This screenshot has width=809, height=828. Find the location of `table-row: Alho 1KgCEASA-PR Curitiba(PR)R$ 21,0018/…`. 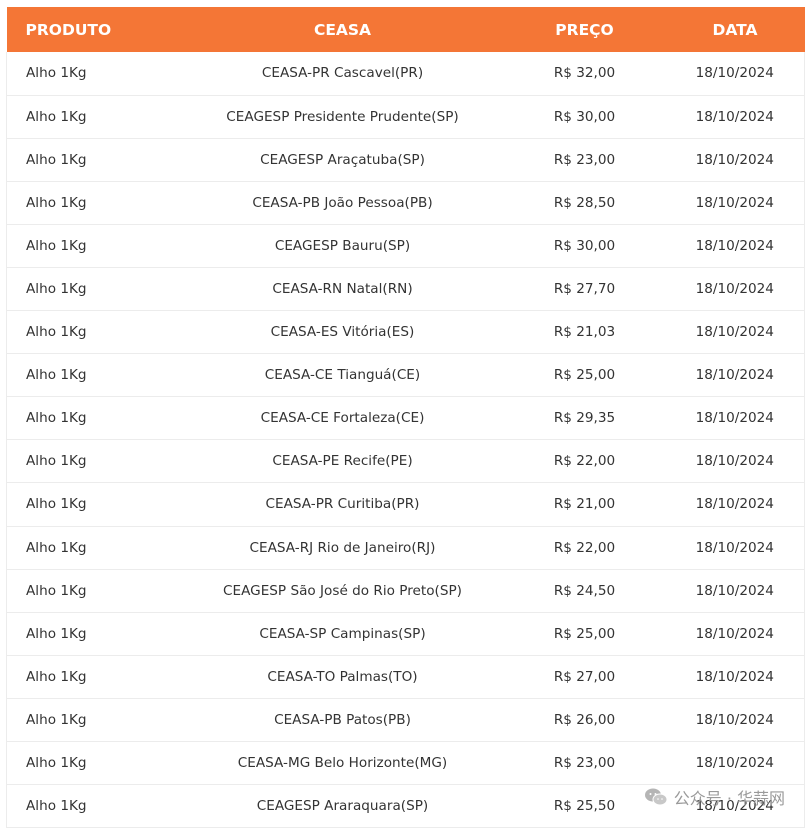

table-row: Alho 1KgCEASA-PR Curitiba(PR)R$ 21,0018/… is located at coordinates (406, 504).